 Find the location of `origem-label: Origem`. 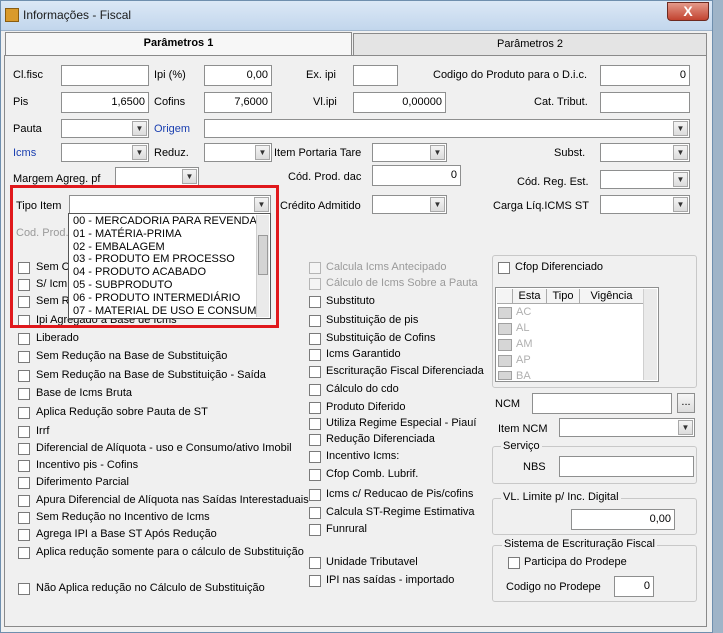

origem-label: Origem is located at coordinates (172, 129).